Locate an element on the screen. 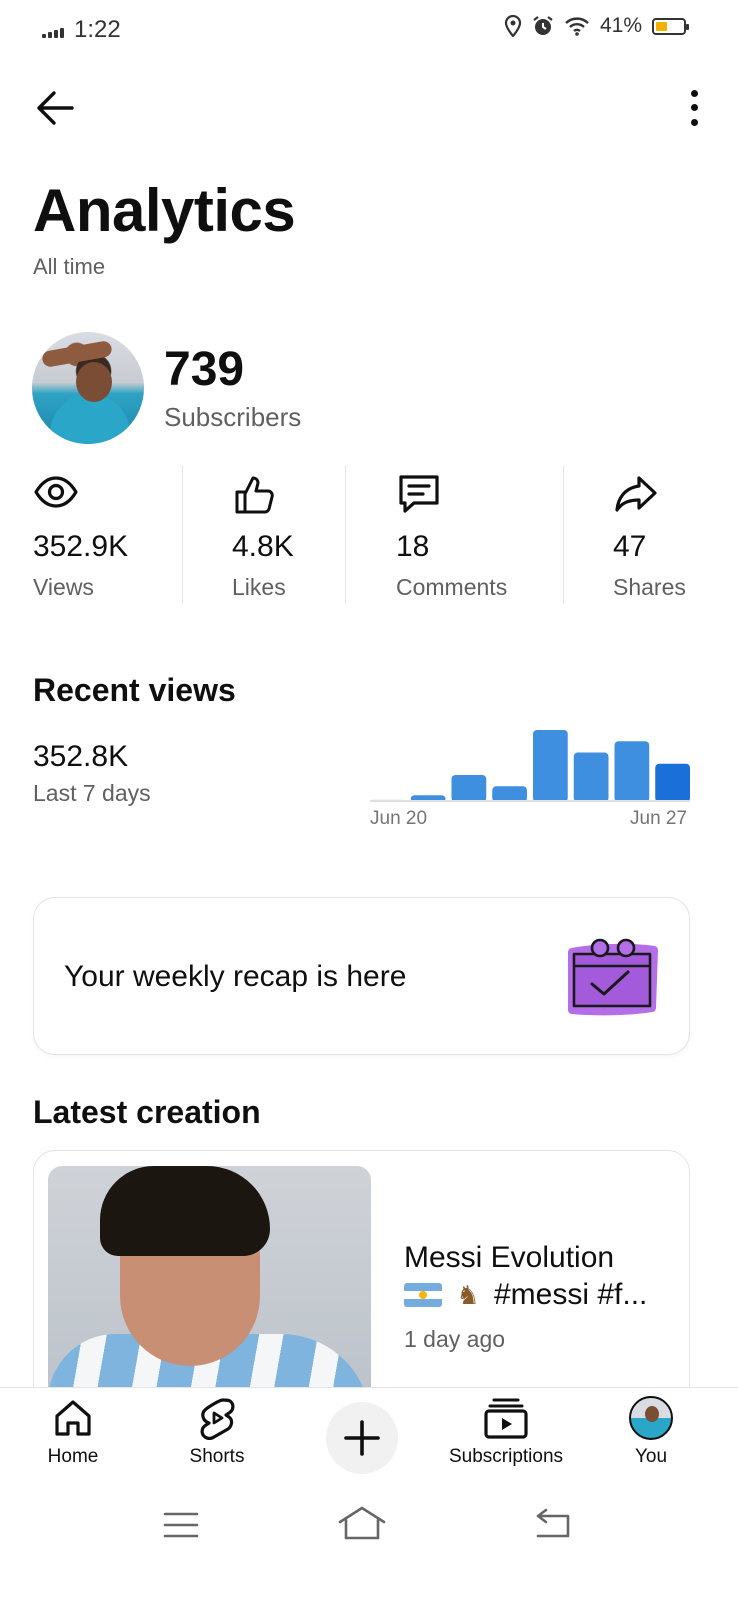  goat-emoji-icon: ♞ is located at coordinates (468, 1295).